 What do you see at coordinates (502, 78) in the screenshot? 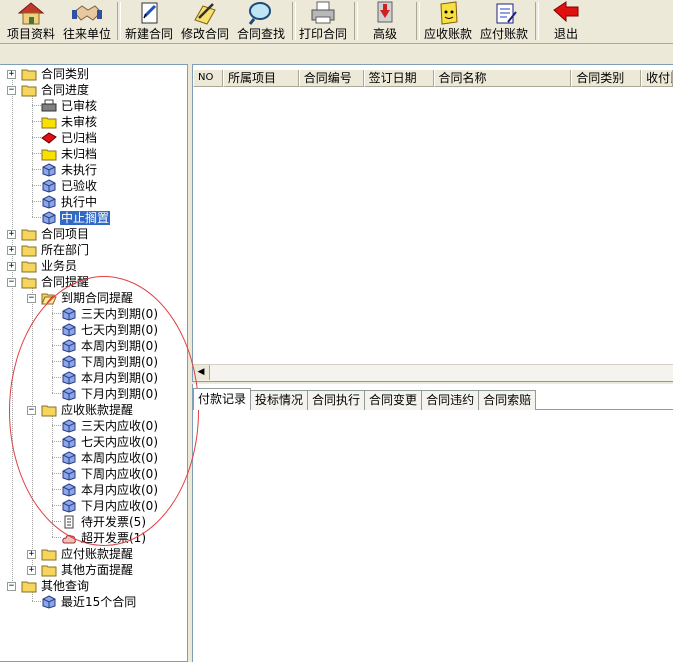
I see `column-header-contract-name: 合同名称` at bounding box center [502, 78].